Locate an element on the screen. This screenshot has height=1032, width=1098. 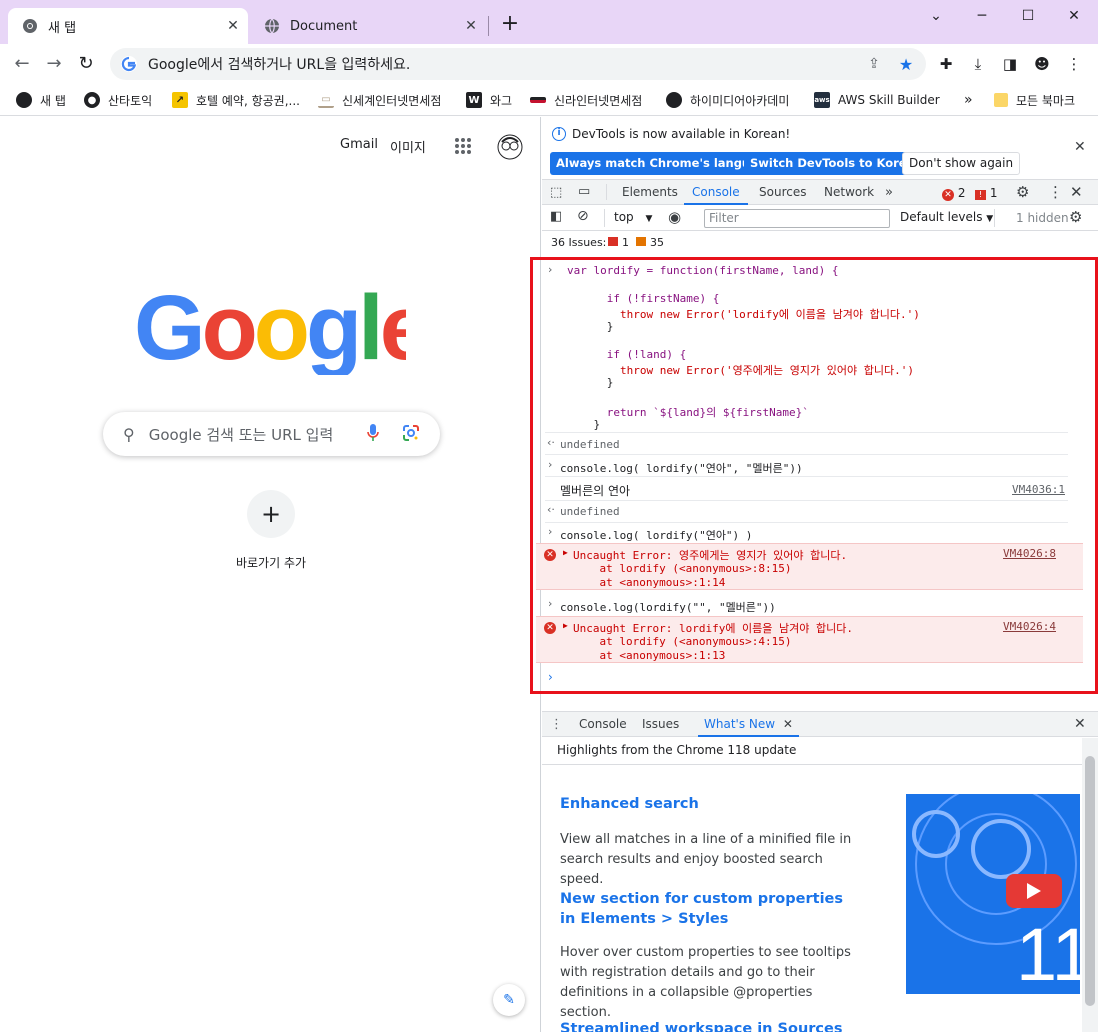
tab-elements: Elements is located at coordinates (650, 192).